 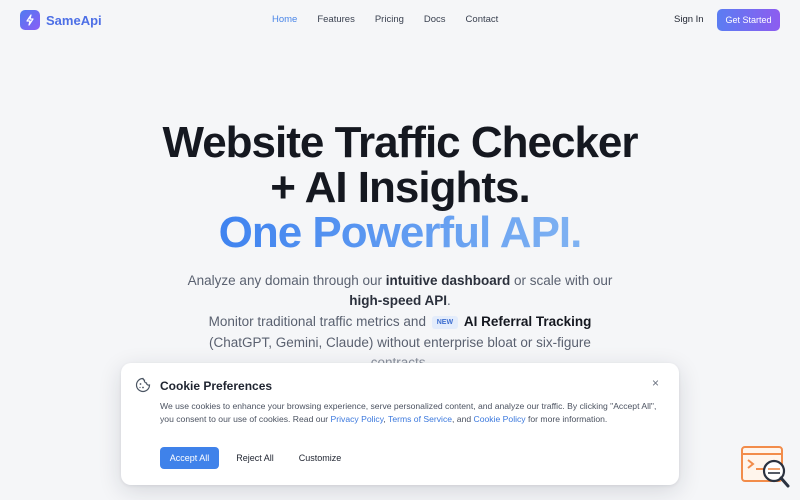 I want to click on subtitle-text: Monitor traditional traffic metrics and, so click(x=317, y=321).